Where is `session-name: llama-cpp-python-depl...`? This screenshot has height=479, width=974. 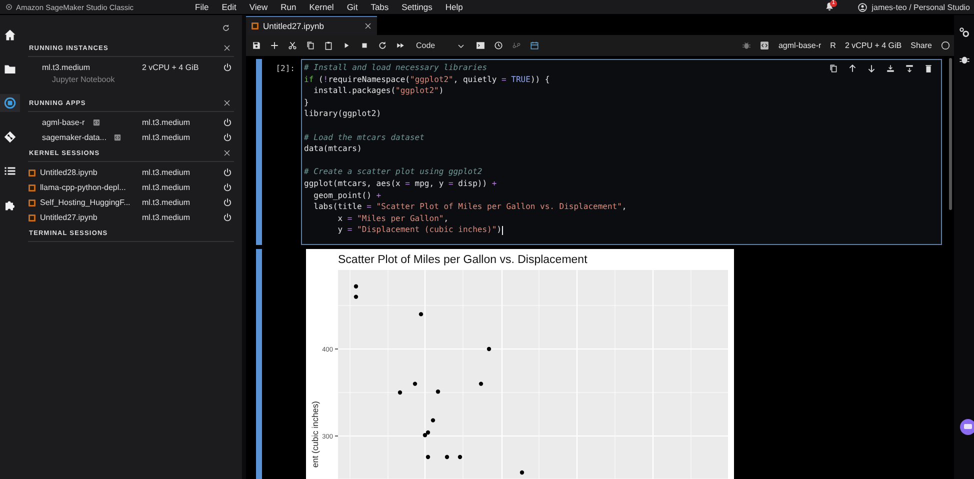
session-name: llama-cpp-python-depl... is located at coordinates (83, 187).